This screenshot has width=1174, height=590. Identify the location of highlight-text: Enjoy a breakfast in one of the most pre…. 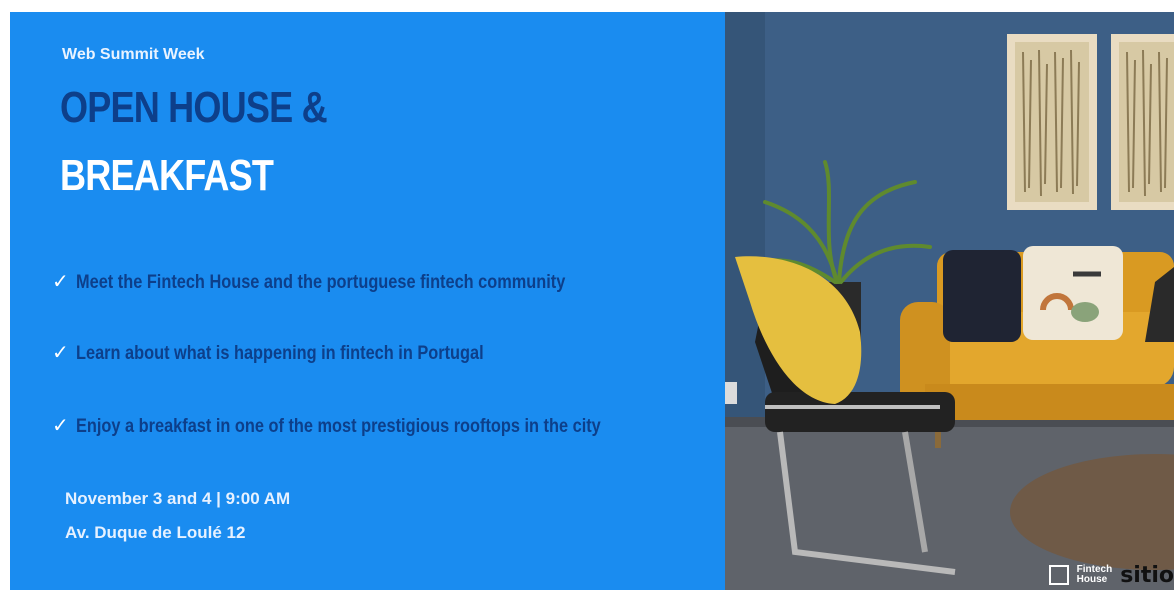
(338, 426).